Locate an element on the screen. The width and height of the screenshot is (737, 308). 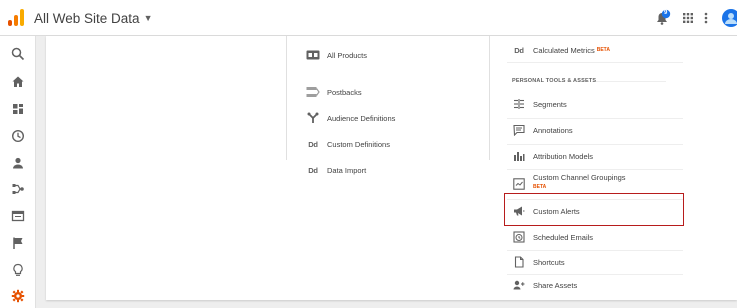
menu-item-share-assets: Share Assets is located at coordinates (544, 285).